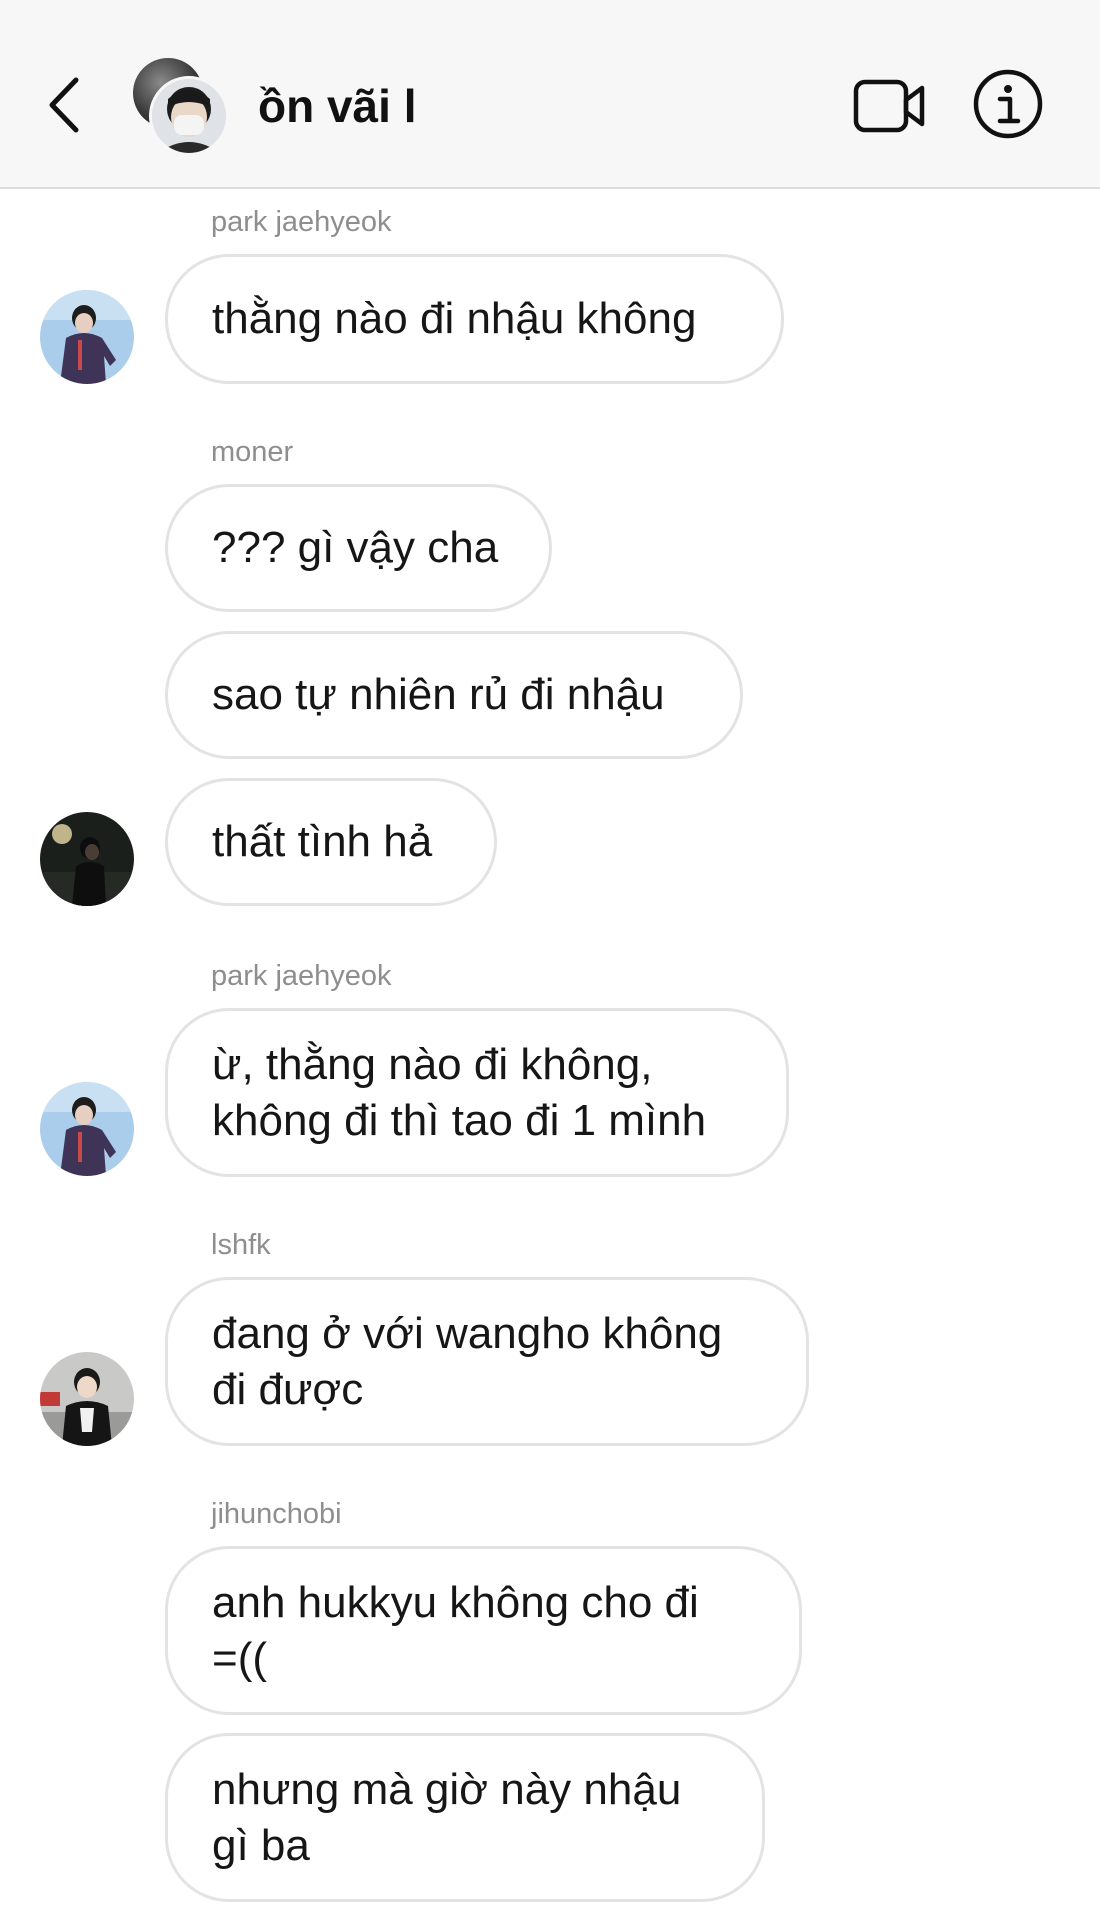  I want to click on back-button, so click(65, 105).